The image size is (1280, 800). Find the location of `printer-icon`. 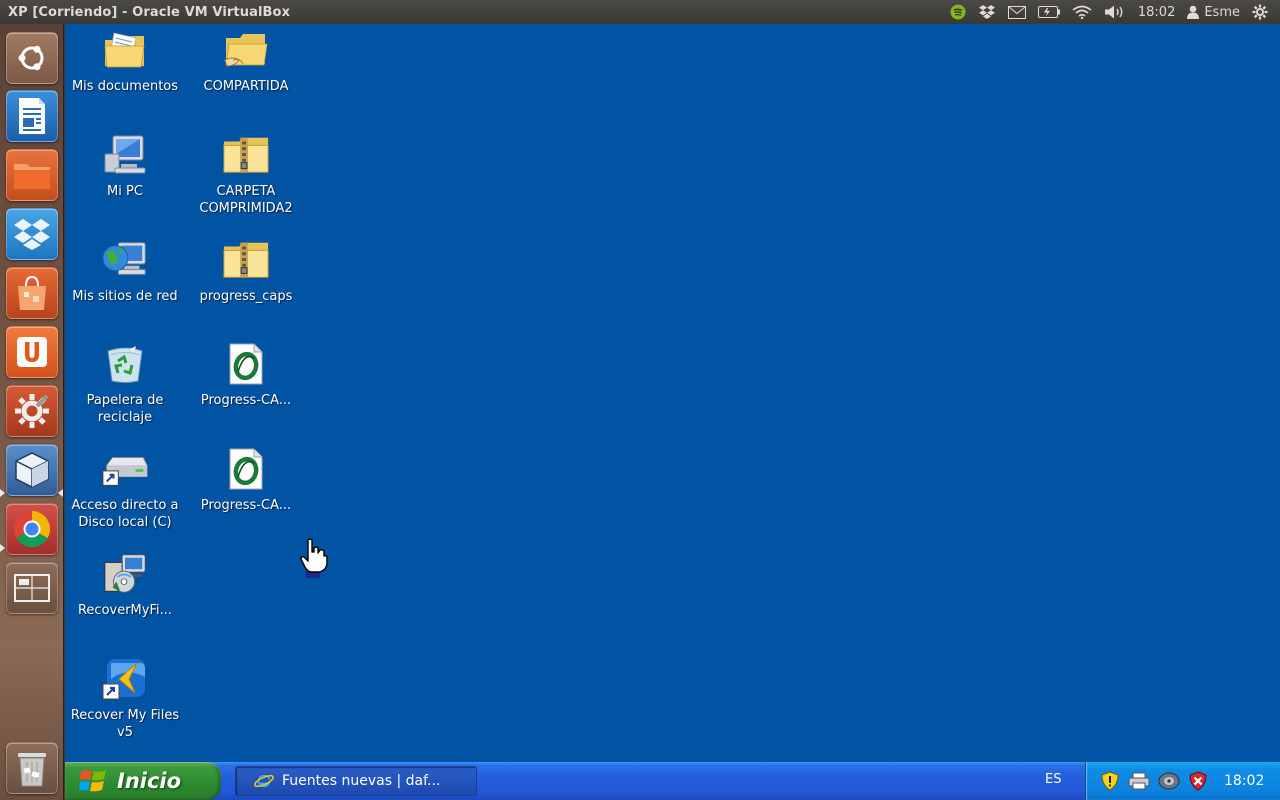

printer-icon is located at coordinates (1139, 781).